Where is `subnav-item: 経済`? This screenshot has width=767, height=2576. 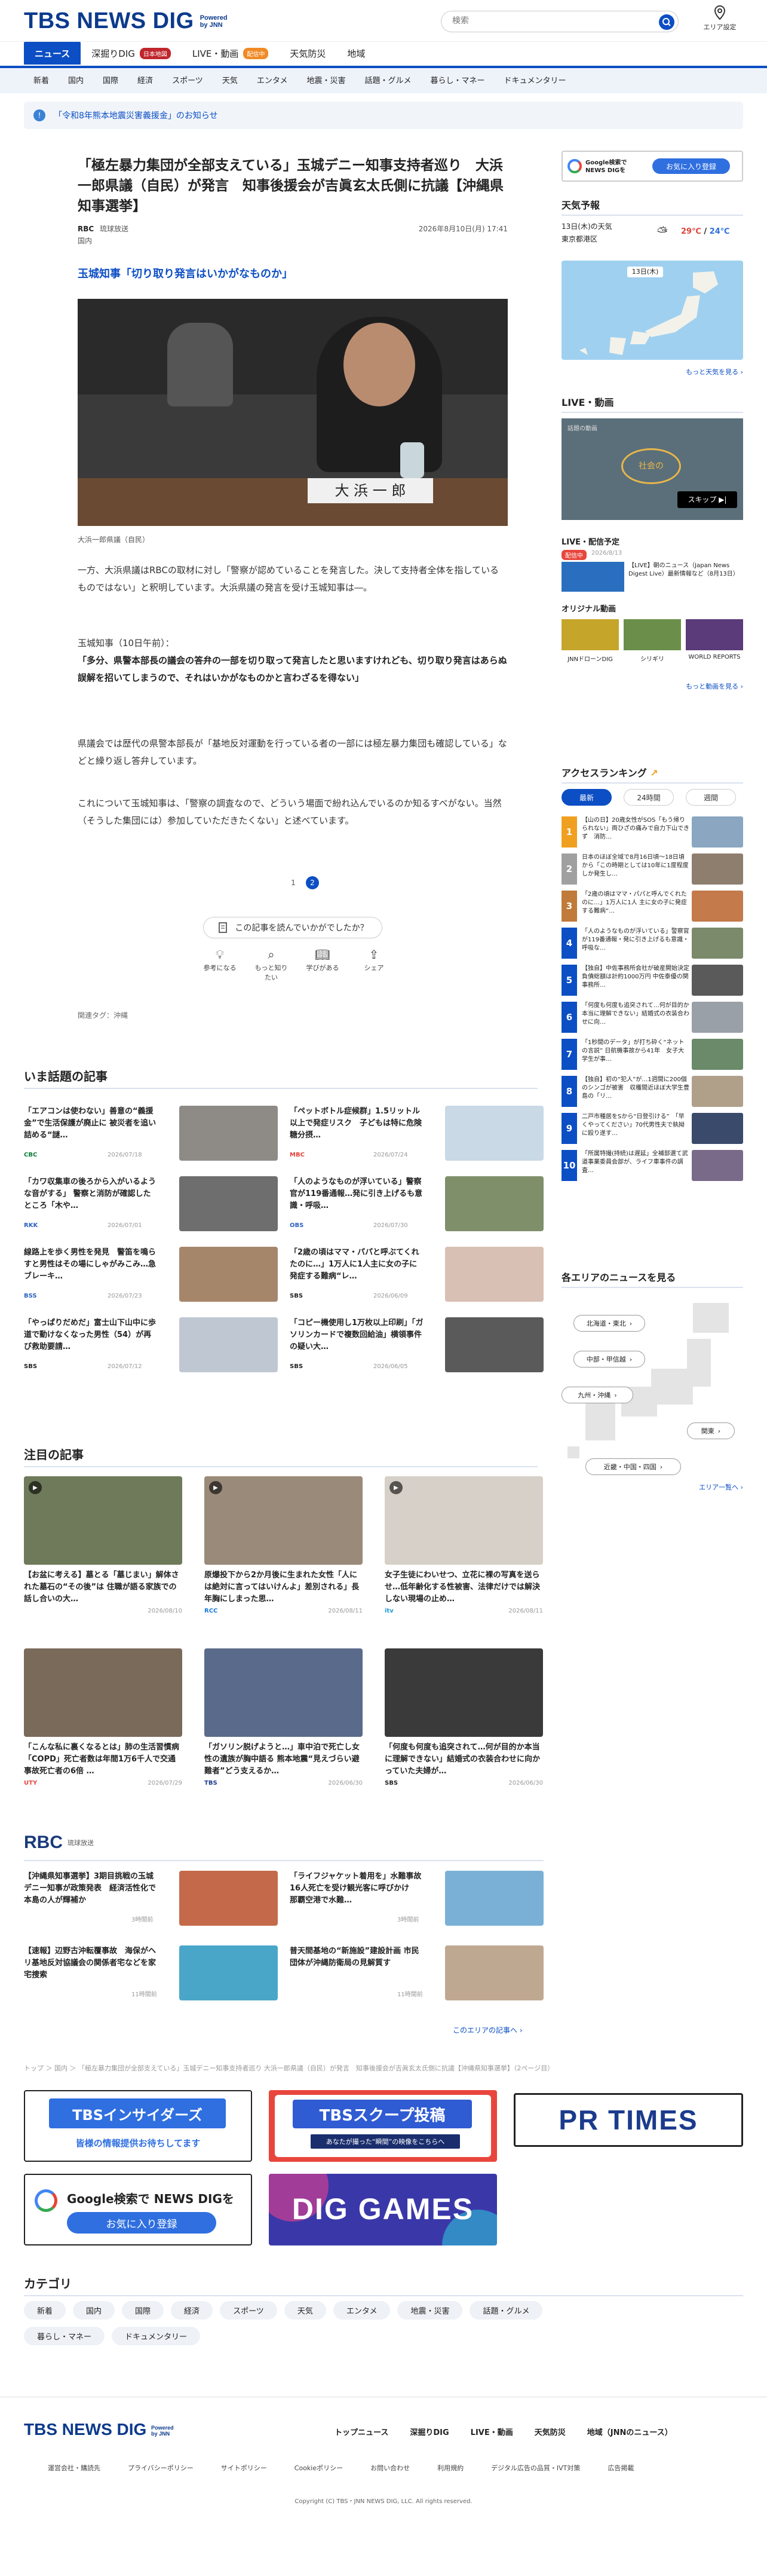
subnav-item: 経済 is located at coordinates (145, 79).